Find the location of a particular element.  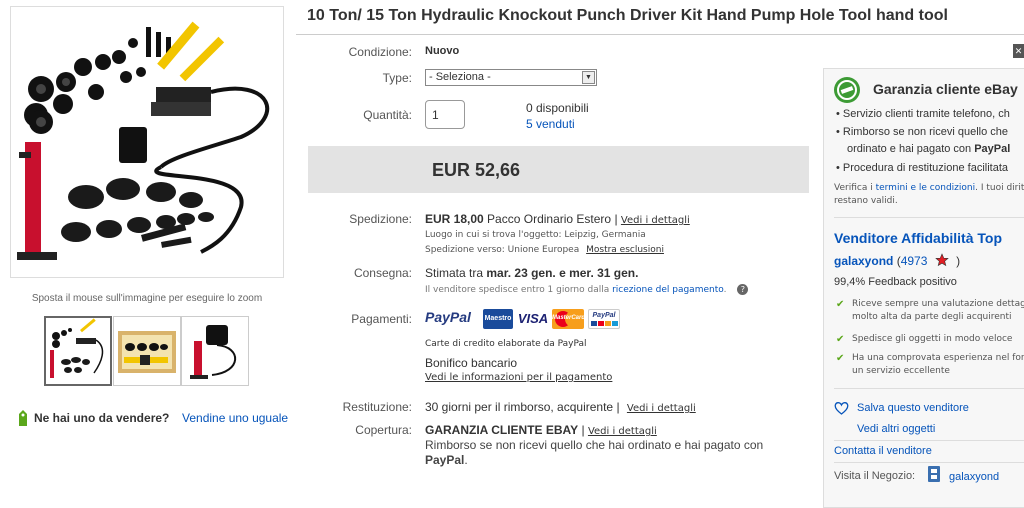

paypal-badge-icon: PayPal is located at coordinates (604, 319).